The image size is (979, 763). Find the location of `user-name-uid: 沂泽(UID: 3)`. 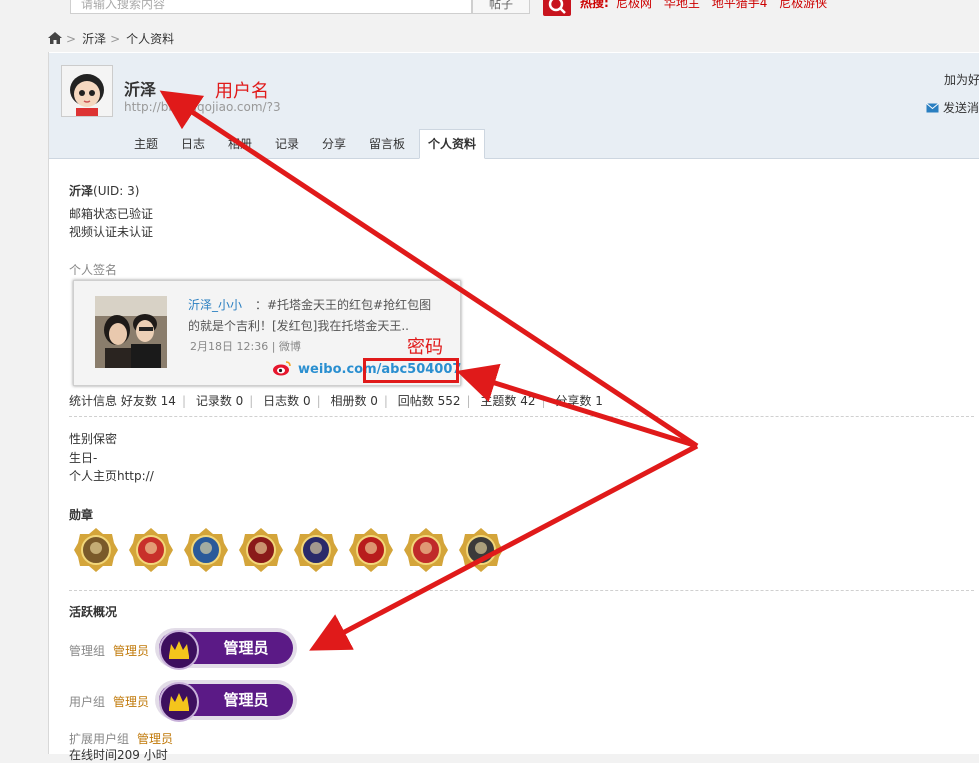

user-name-uid: 沂泽(UID: 3) is located at coordinates (104, 190).